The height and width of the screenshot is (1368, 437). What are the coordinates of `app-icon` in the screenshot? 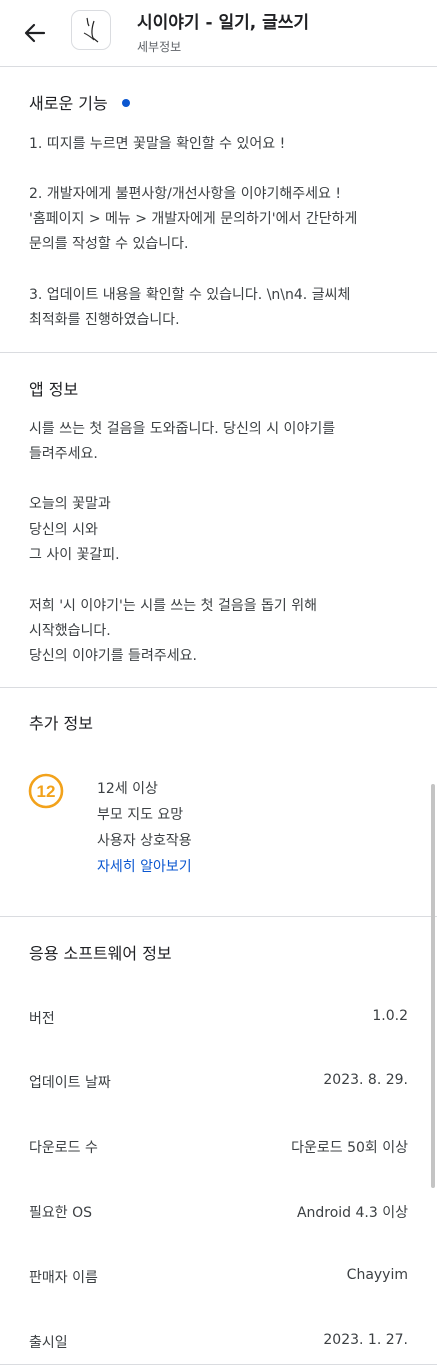 It's located at (91, 30).